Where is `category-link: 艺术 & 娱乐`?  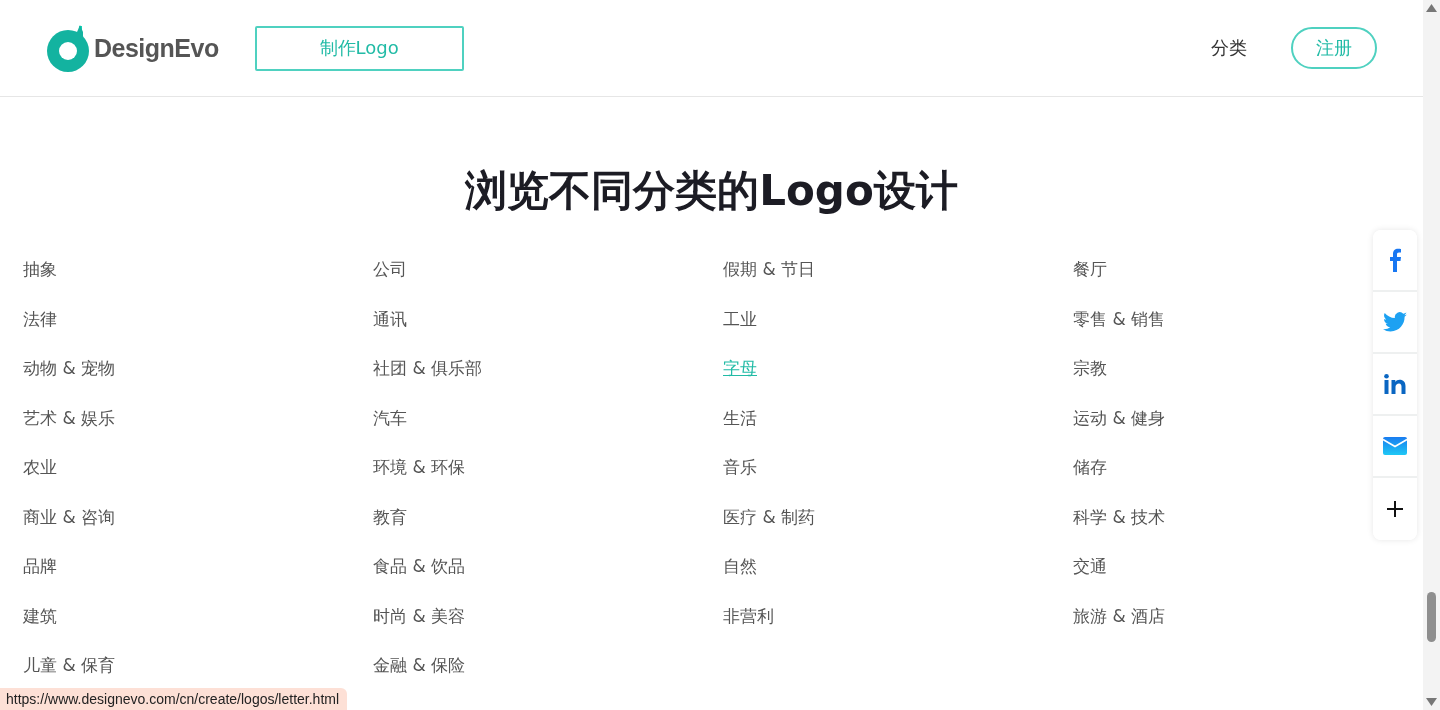 category-link: 艺术 & 娱乐 is located at coordinates (69, 417).